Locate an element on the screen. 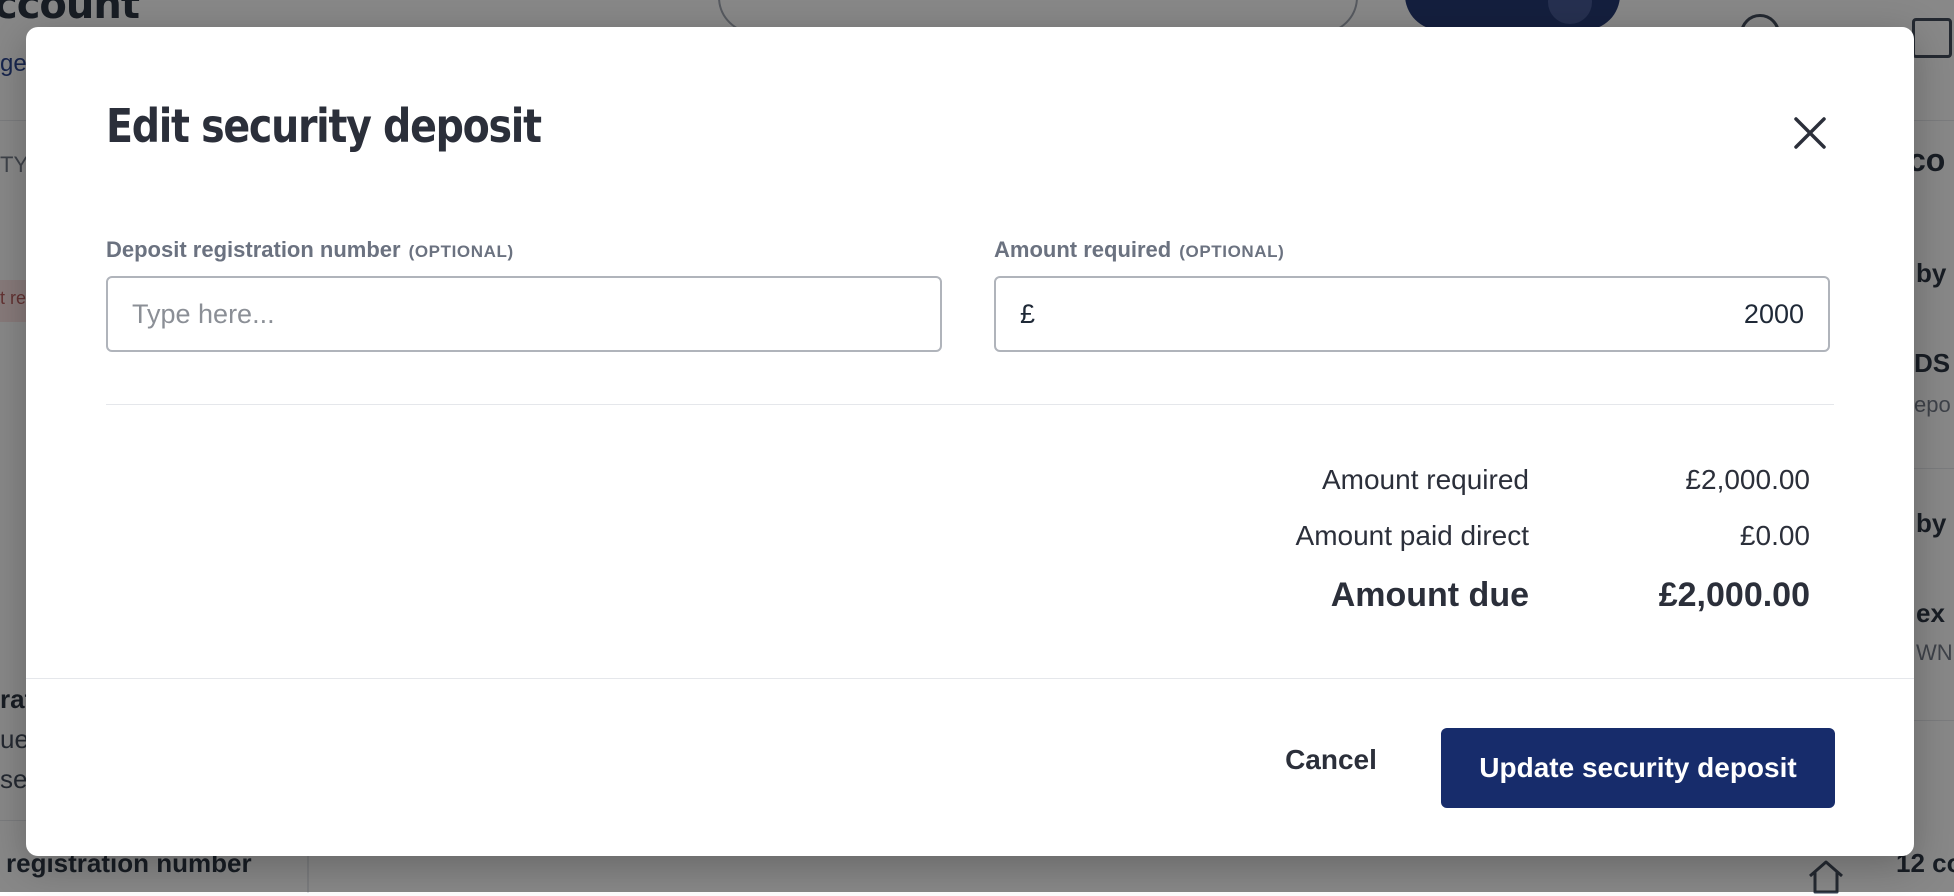 The image size is (1954, 896). registration-input-wrapper is located at coordinates (524, 314).